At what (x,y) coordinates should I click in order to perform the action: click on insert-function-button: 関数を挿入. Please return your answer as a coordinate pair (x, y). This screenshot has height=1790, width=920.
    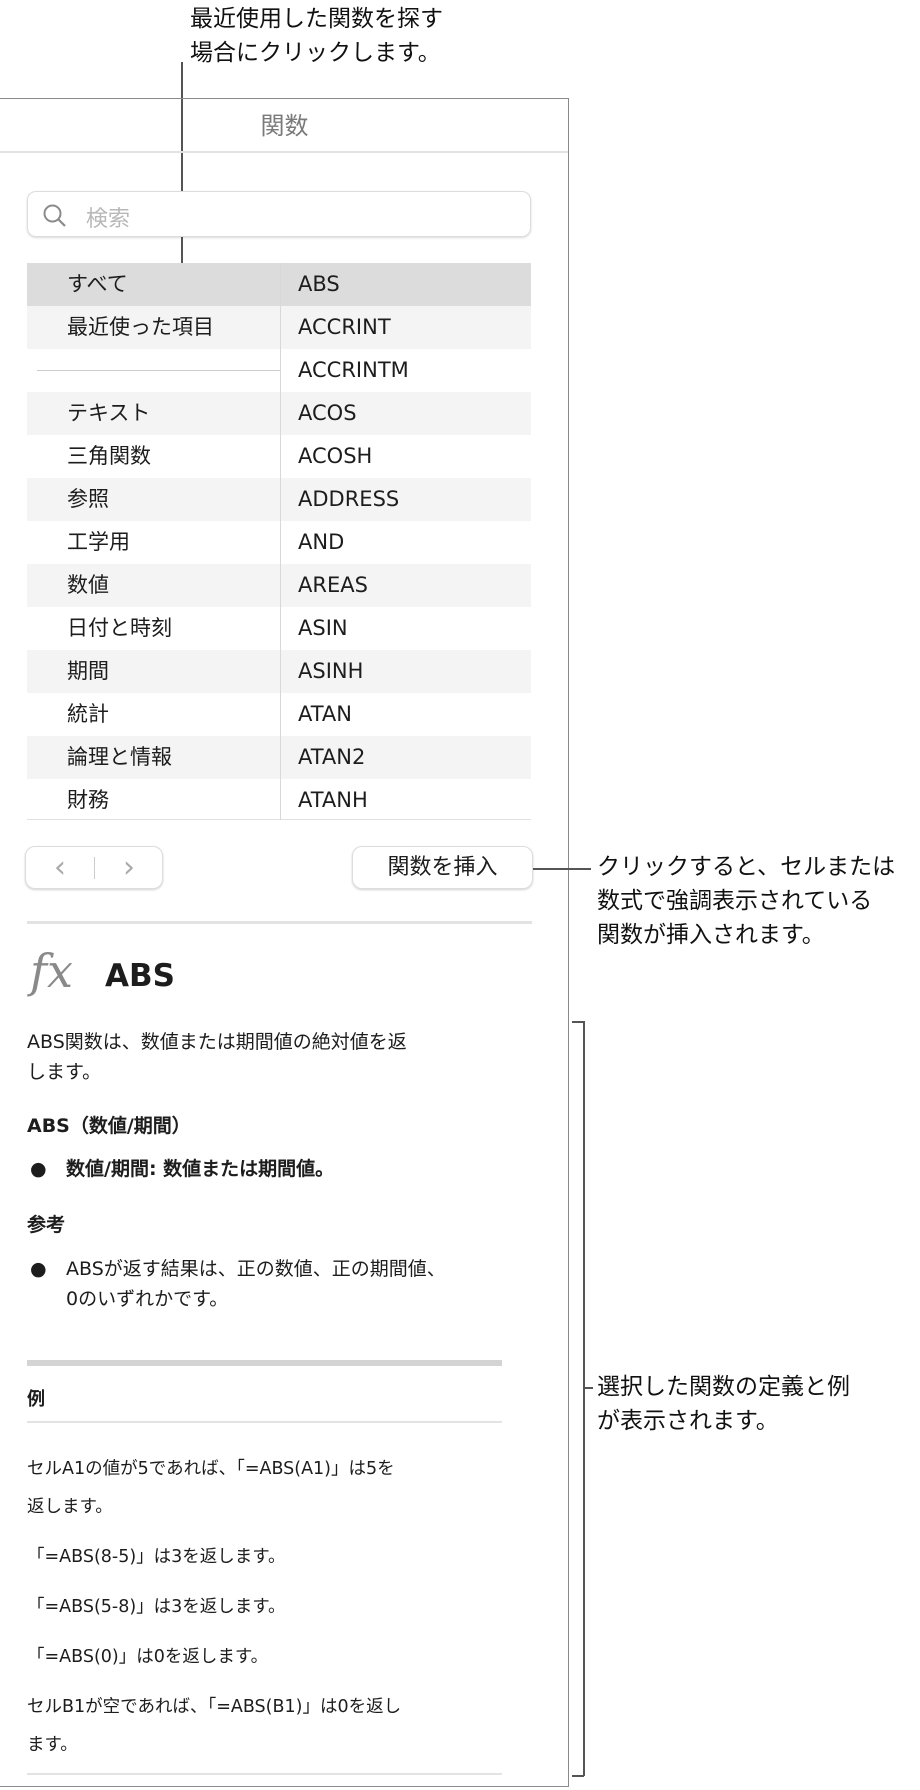
    Looking at the image, I should click on (442, 867).